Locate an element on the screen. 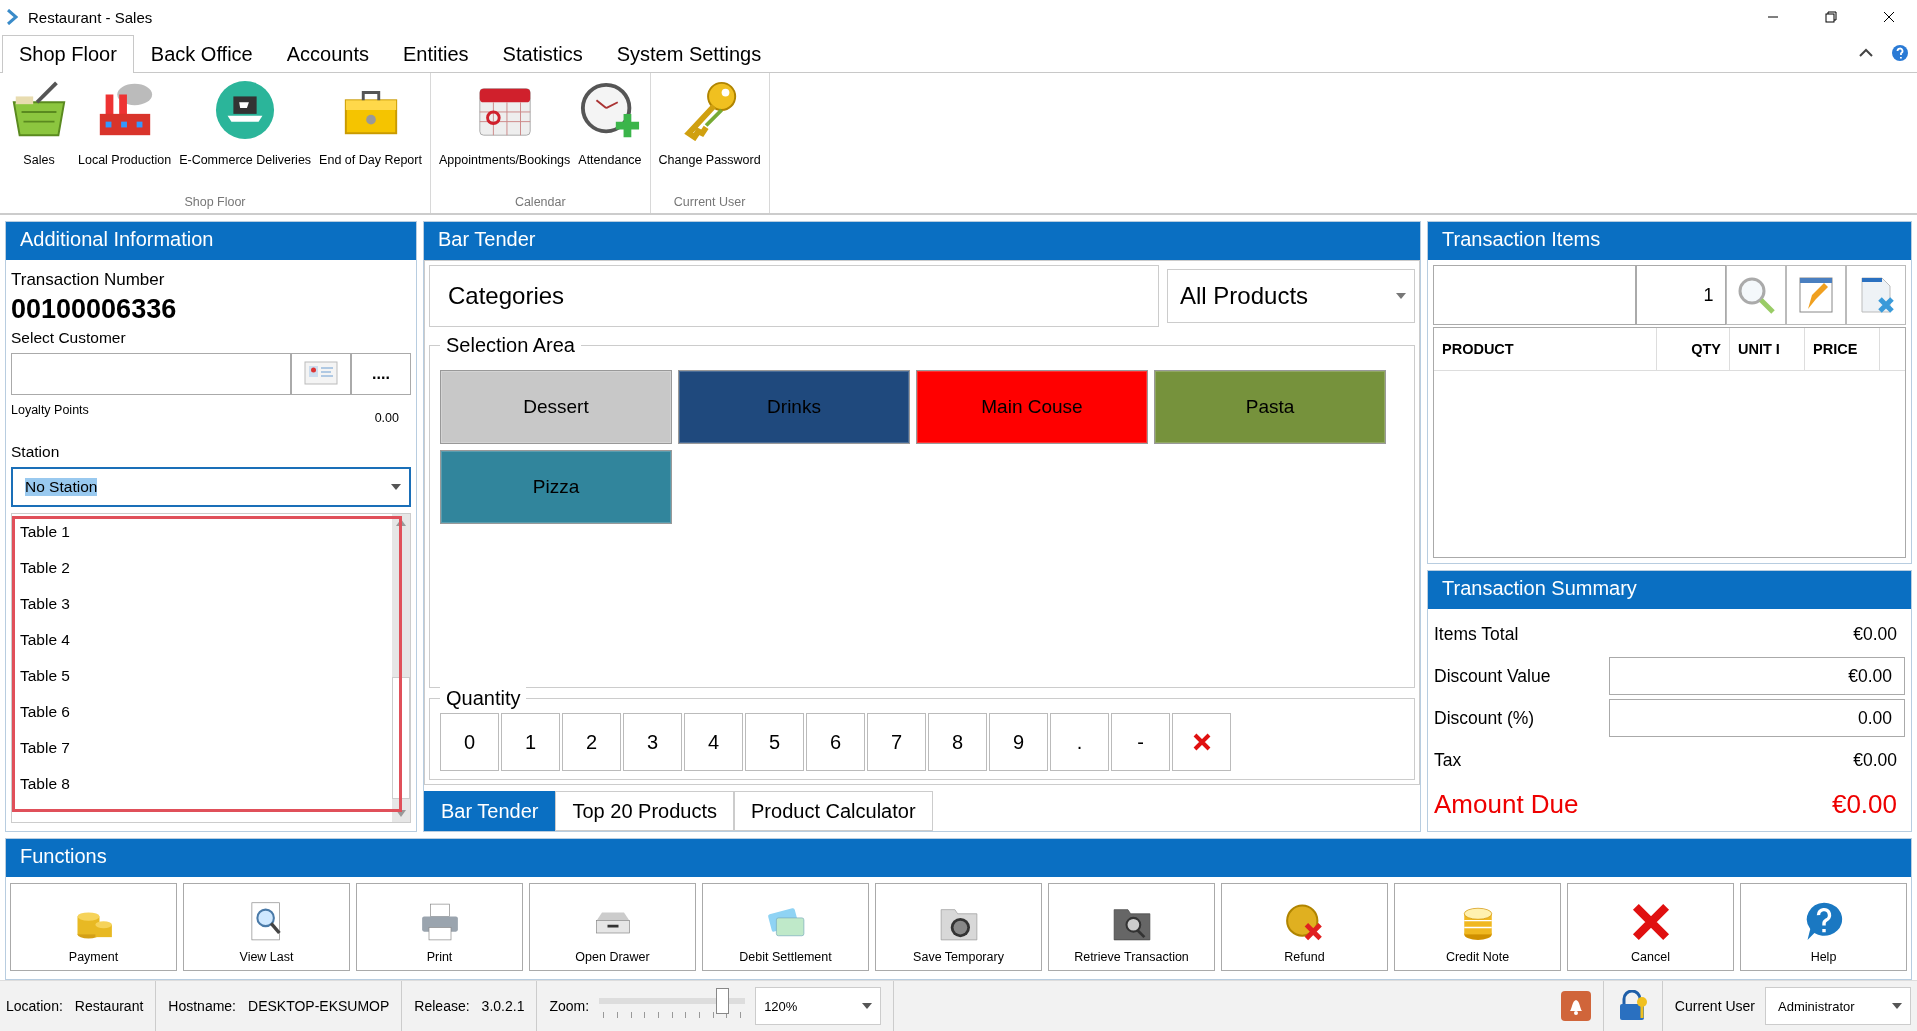 Image resolution: width=1917 pixels, height=1031 pixels. summary-label: Discount Value is located at coordinates (1492, 676).